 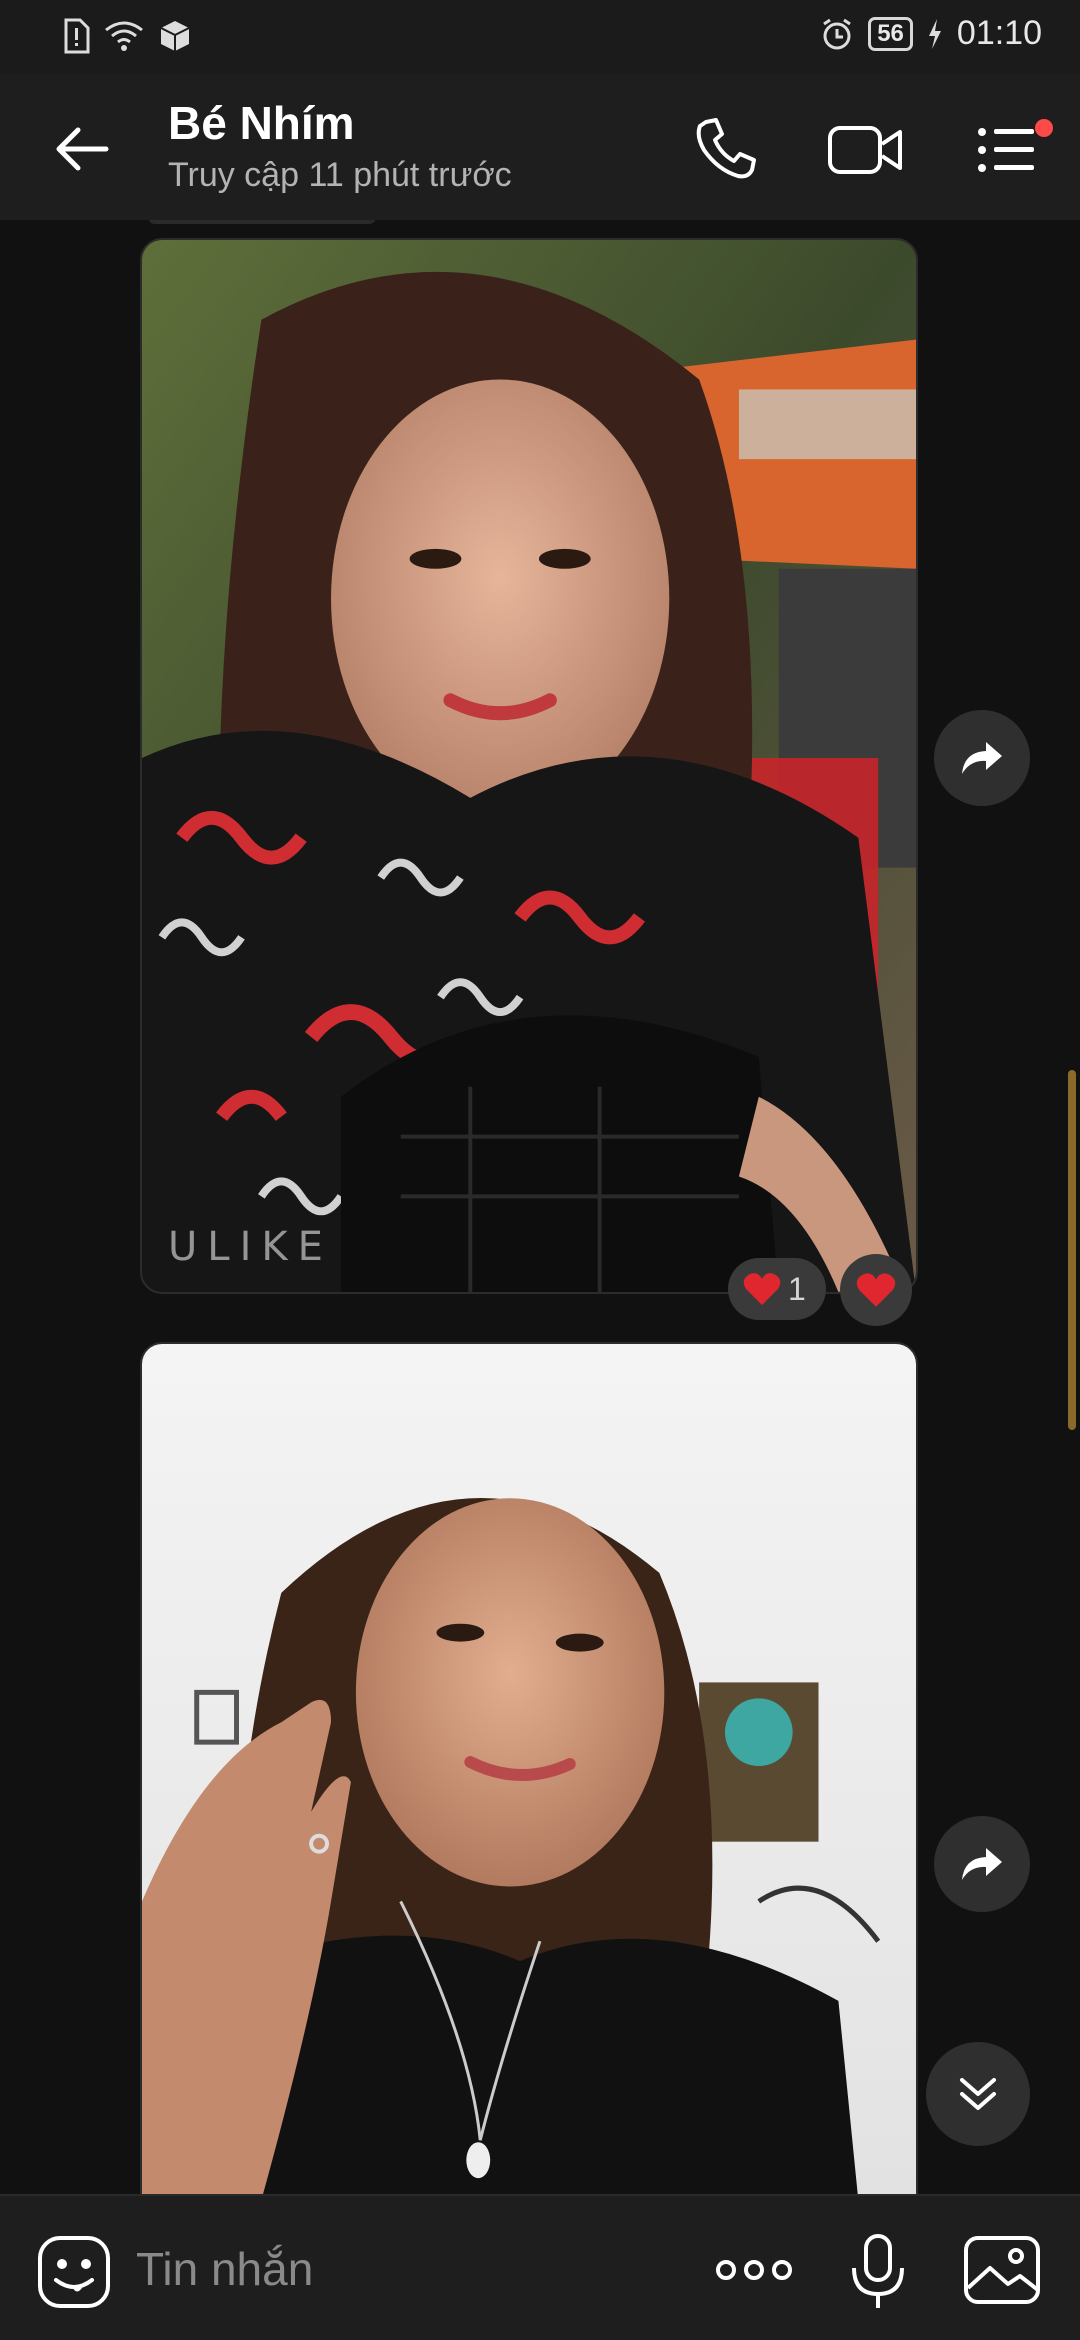 What do you see at coordinates (754, 2270) in the screenshot?
I see `more-options-icon` at bounding box center [754, 2270].